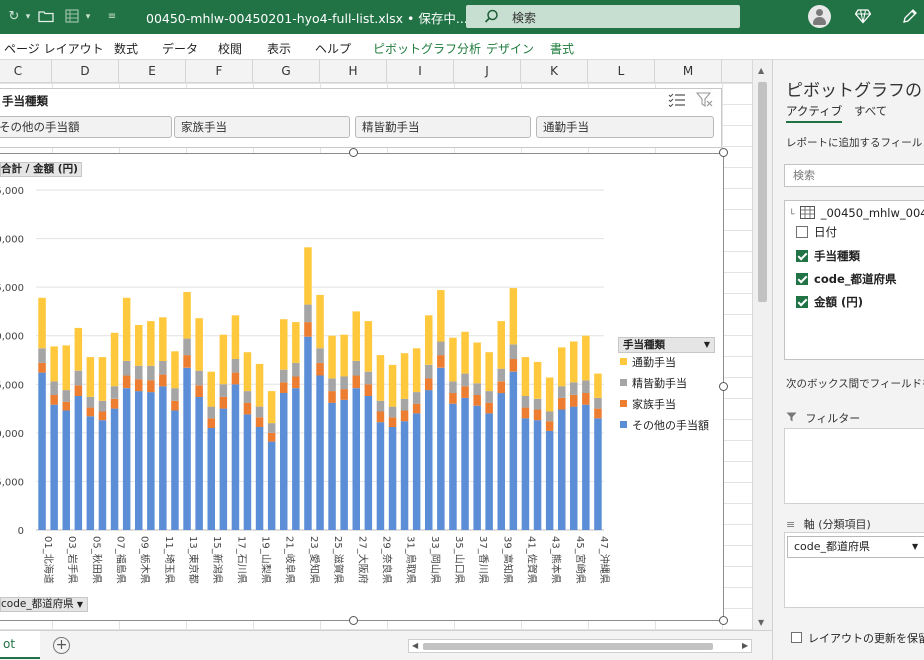 The width and height of the screenshot is (924, 660). What do you see at coordinates (857, 638) in the screenshot?
I see `defer-layout-update: レイアウトの更新を保留する` at bounding box center [857, 638].